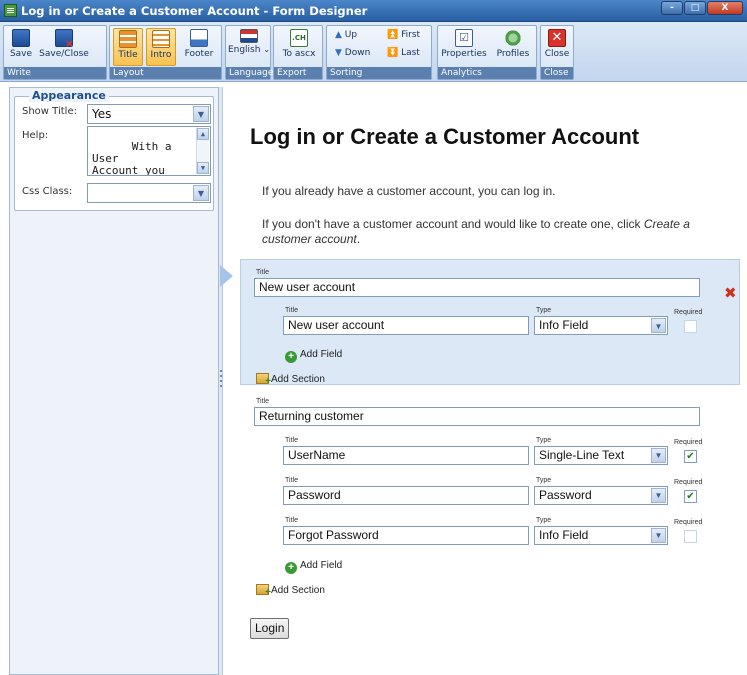 This screenshot has height=675, width=747. I want to click on move-first-button: ⏫ First, so click(403, 35).